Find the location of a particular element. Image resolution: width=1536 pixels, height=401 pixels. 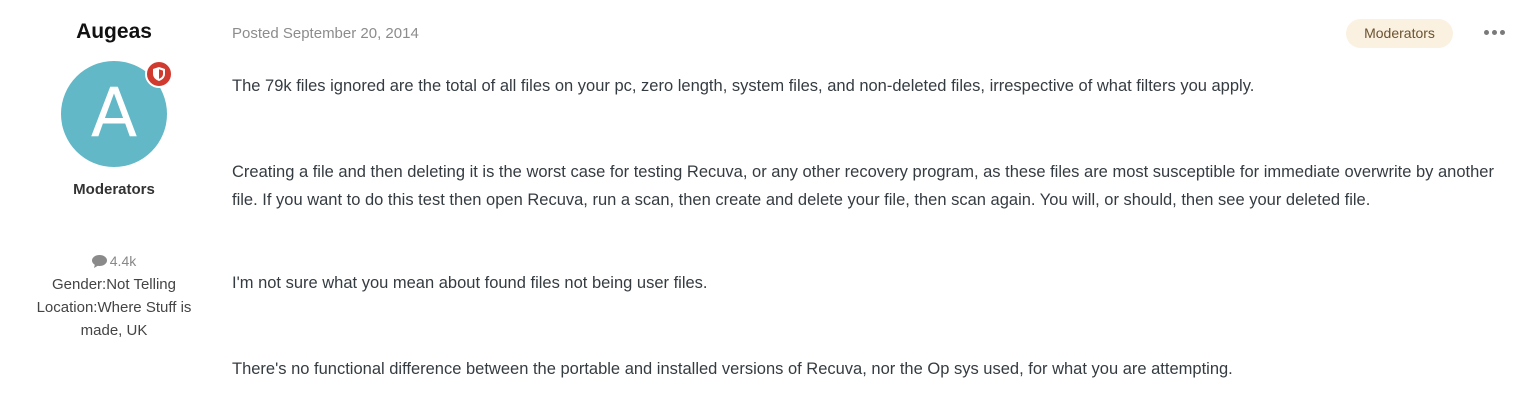

gender-field: Gender:Not Telling is located at coordinates (114, 284).